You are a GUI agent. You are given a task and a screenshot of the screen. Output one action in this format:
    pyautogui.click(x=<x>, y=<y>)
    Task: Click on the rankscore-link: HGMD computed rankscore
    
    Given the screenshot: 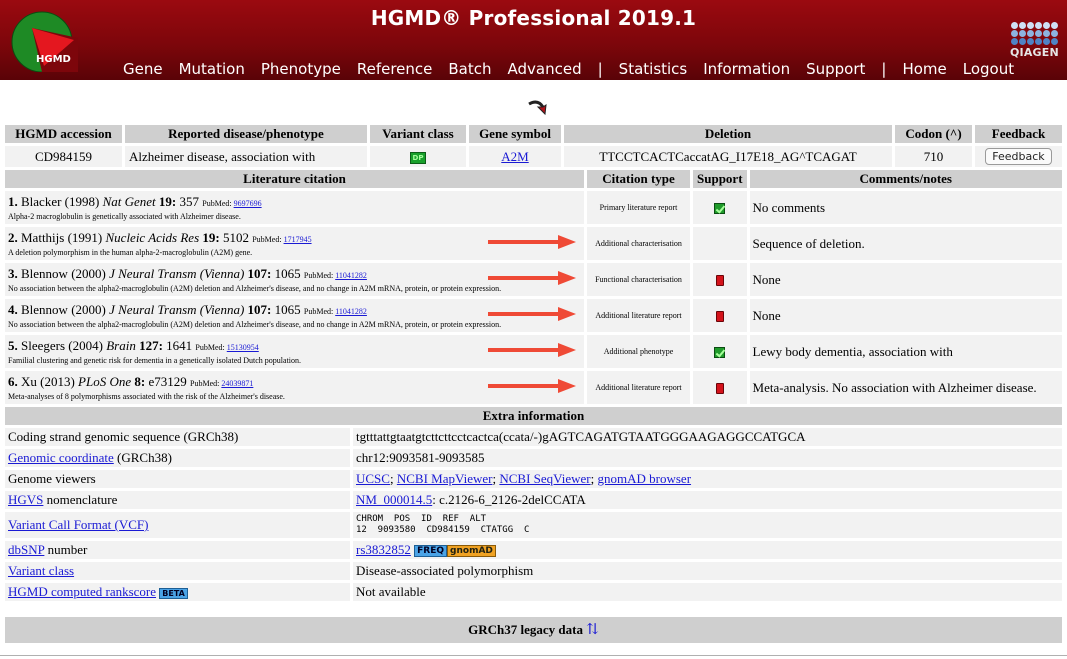 What is the action you would take?
    pyautogui.click(x=82, y=591)
    